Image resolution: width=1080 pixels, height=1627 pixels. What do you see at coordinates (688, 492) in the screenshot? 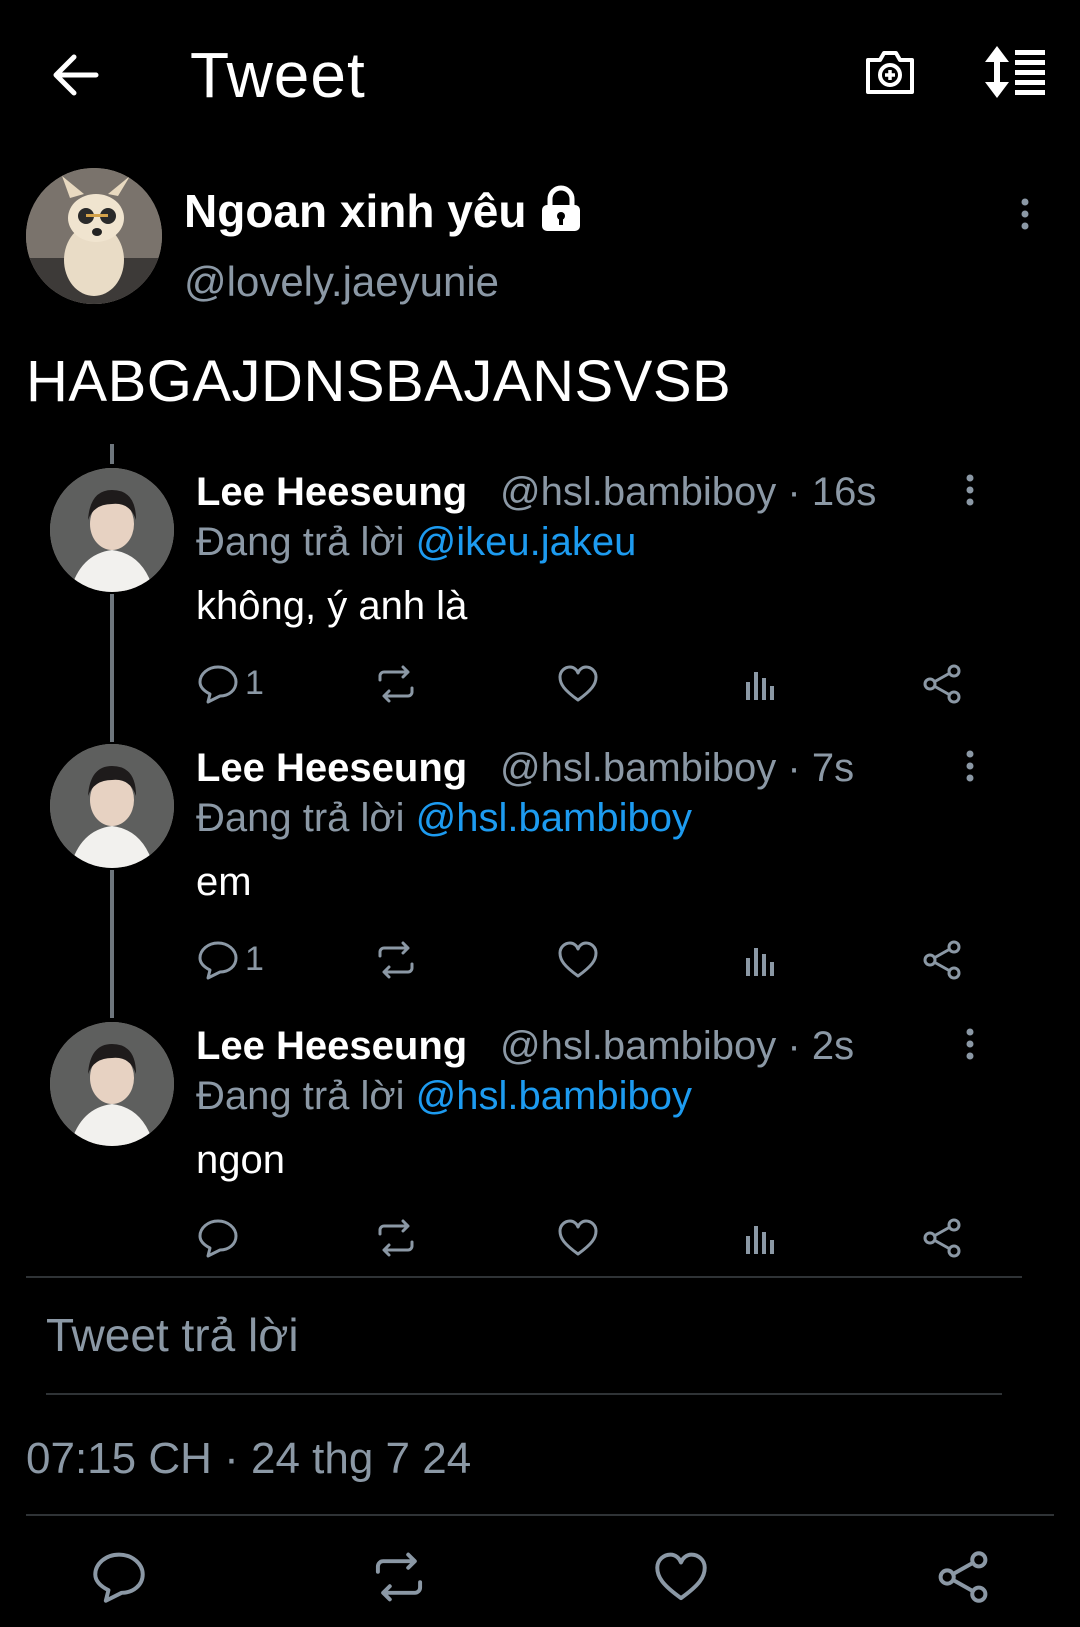
I see `reply-handle-time: @hsl.bambiboy · 16s` at bounding box center [688, 492].